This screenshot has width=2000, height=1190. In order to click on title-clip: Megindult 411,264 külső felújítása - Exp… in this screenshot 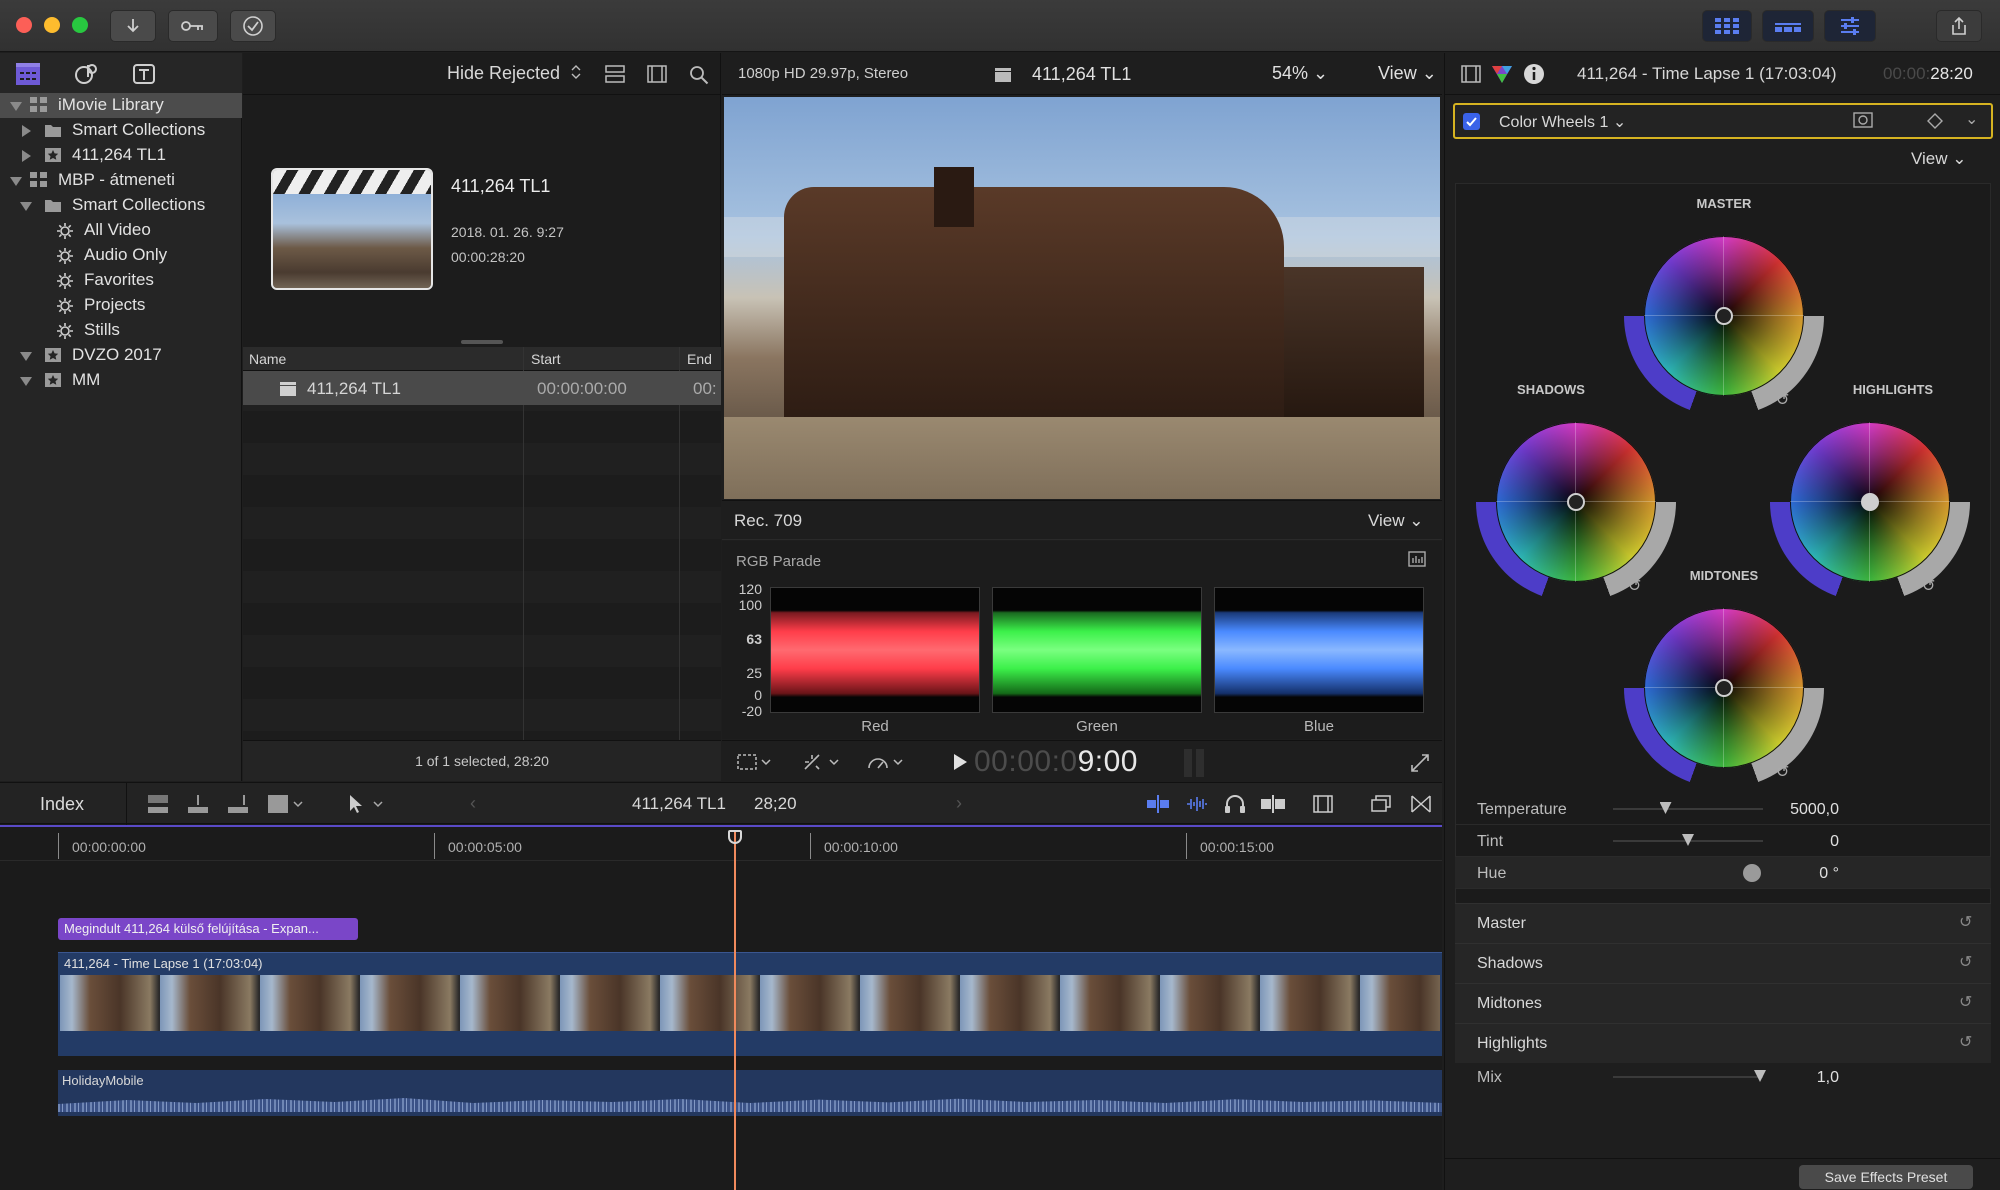, I will do `click(208, 929)`.